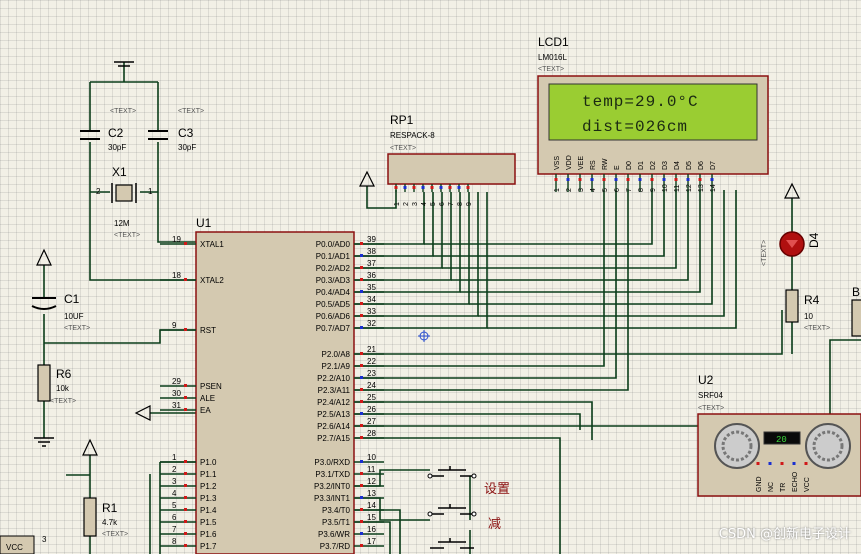  What do you see at coordinates (665, 188) in the screenshot?
I see `lcd-pin-number: 10` at bounding box center [665, 188].